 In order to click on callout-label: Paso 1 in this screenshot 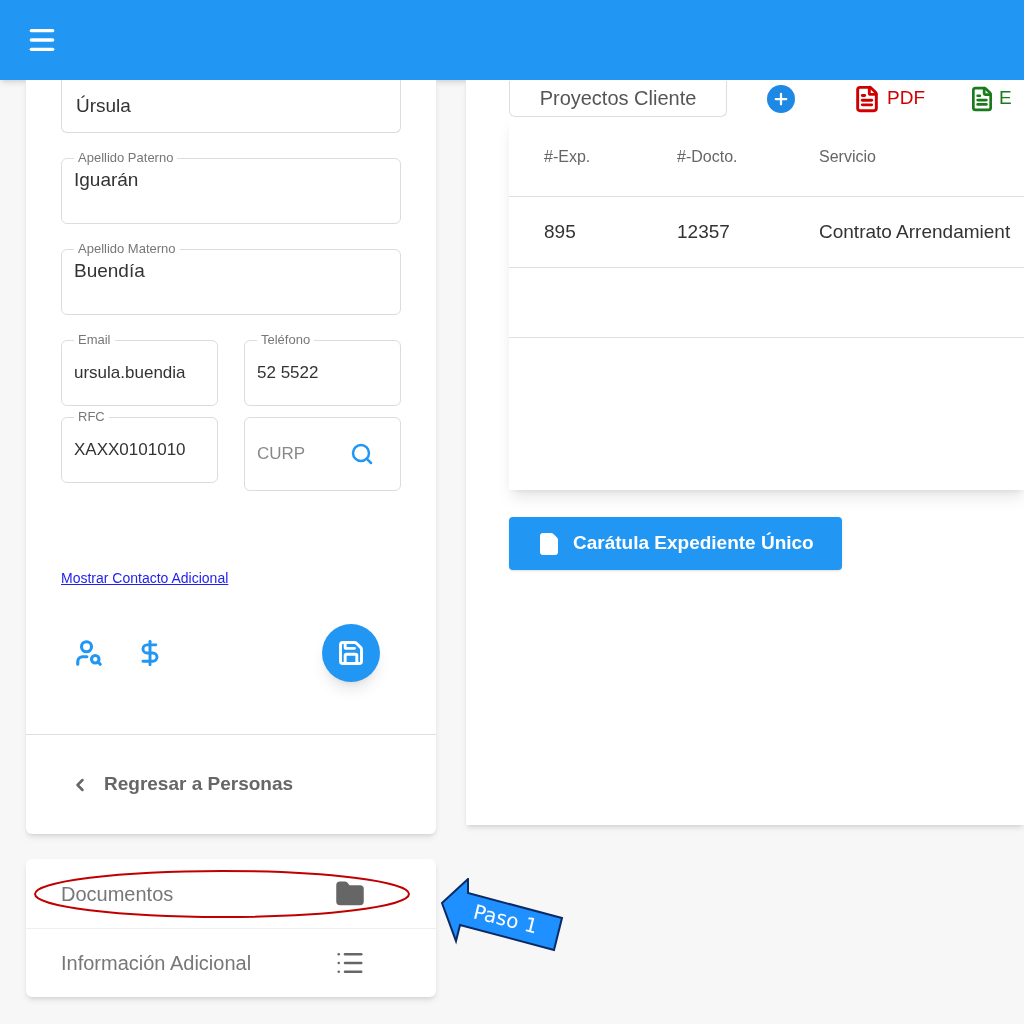, I will do `click(505, 919)`.